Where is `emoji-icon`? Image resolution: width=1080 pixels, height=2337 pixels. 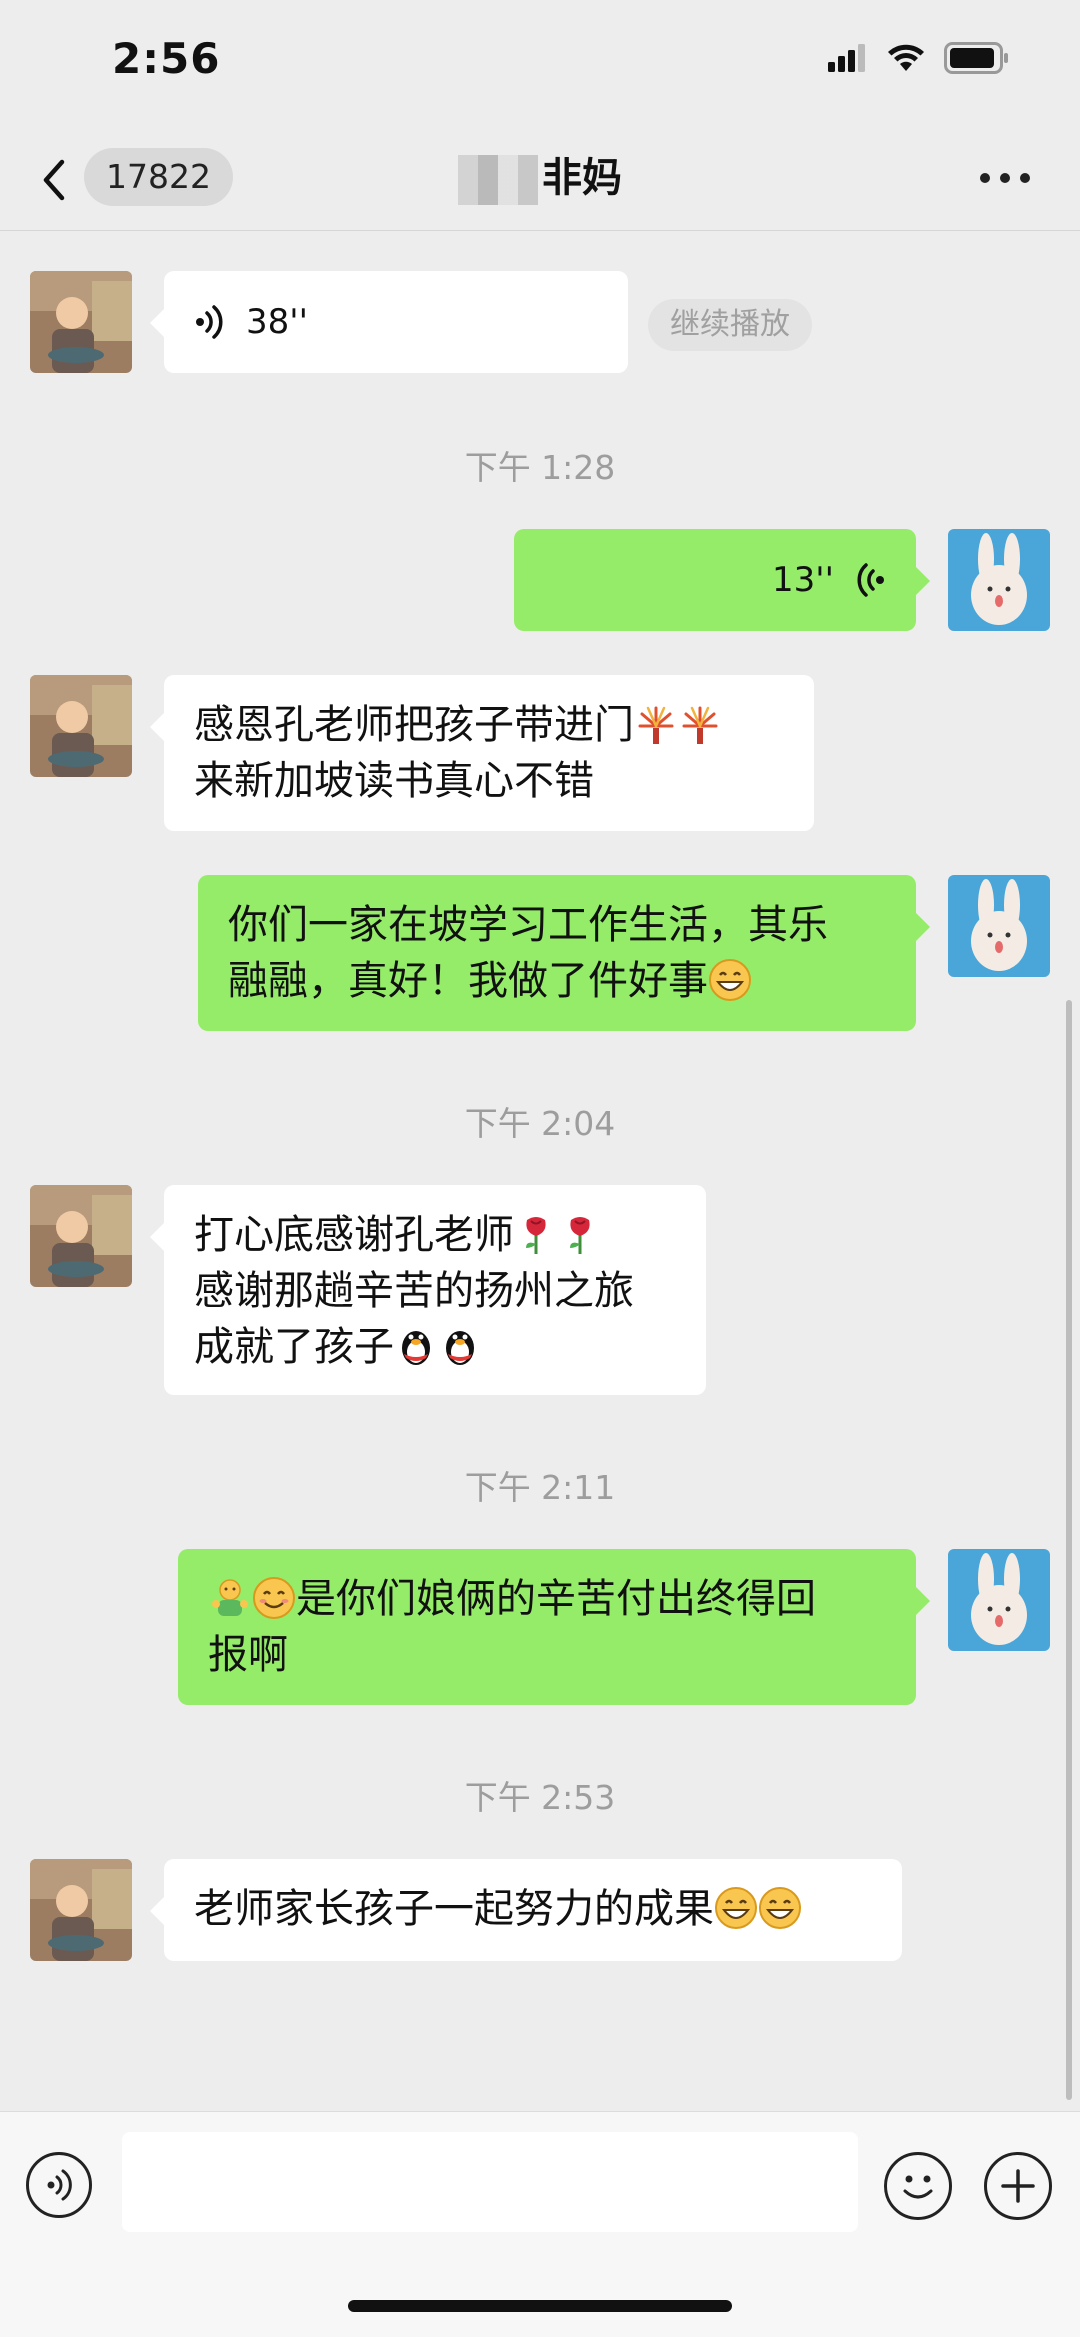 emoji-icon is located at coordinates (918, 2186).